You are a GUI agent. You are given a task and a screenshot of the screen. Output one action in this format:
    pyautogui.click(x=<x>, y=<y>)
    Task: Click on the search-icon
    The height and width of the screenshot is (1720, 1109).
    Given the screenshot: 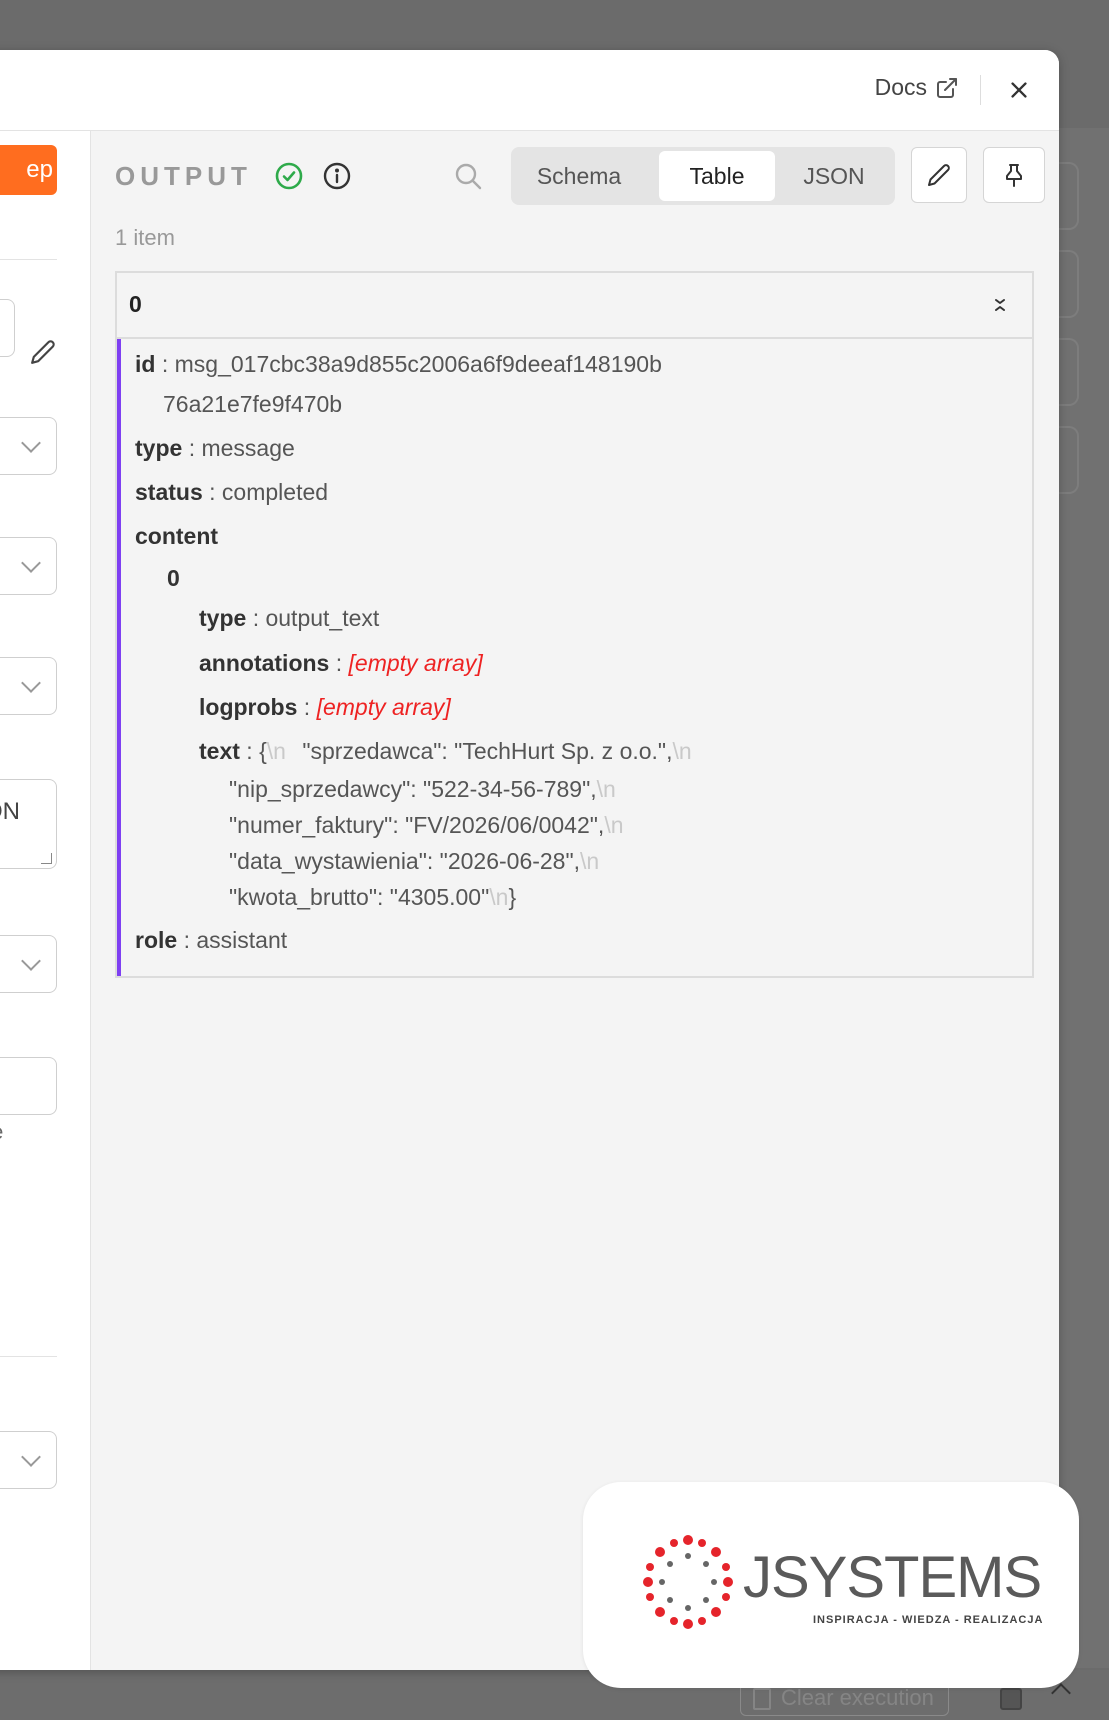 What is the action you would take?
    pyautogui.click(x=468, y=176)
    